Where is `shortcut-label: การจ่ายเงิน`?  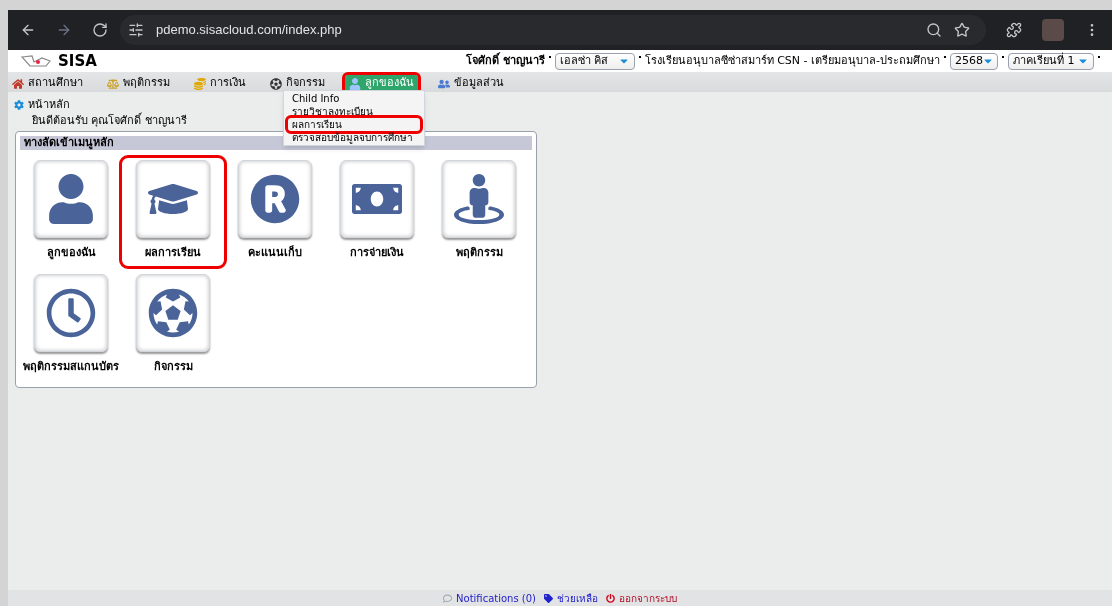 shortcut-label: การจ่ายเงิน is located at coordinates (377, 253).